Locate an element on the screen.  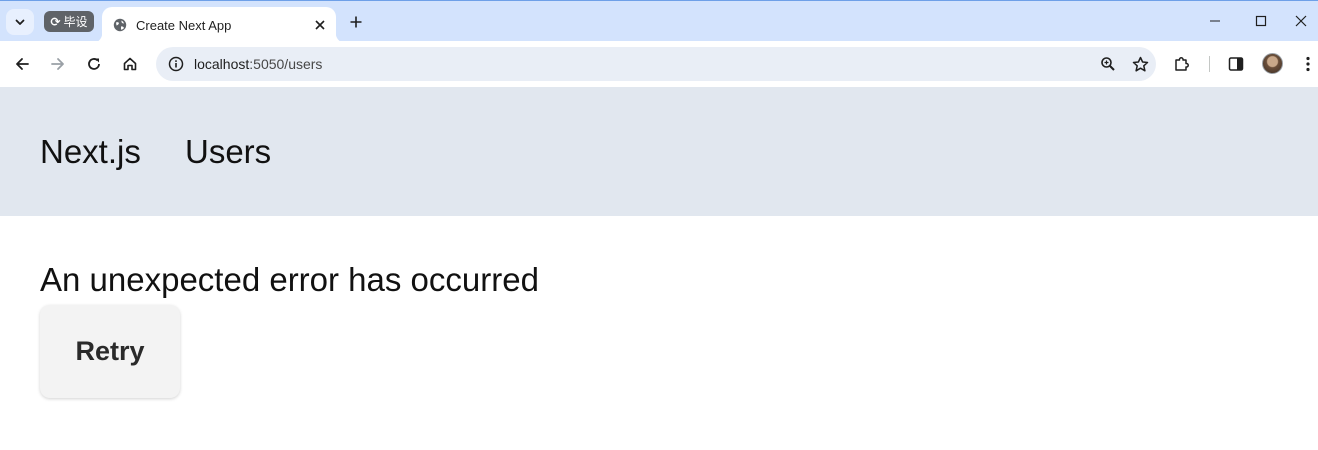
nav-brand-link: Next.js is located at coordinates (90, 152).